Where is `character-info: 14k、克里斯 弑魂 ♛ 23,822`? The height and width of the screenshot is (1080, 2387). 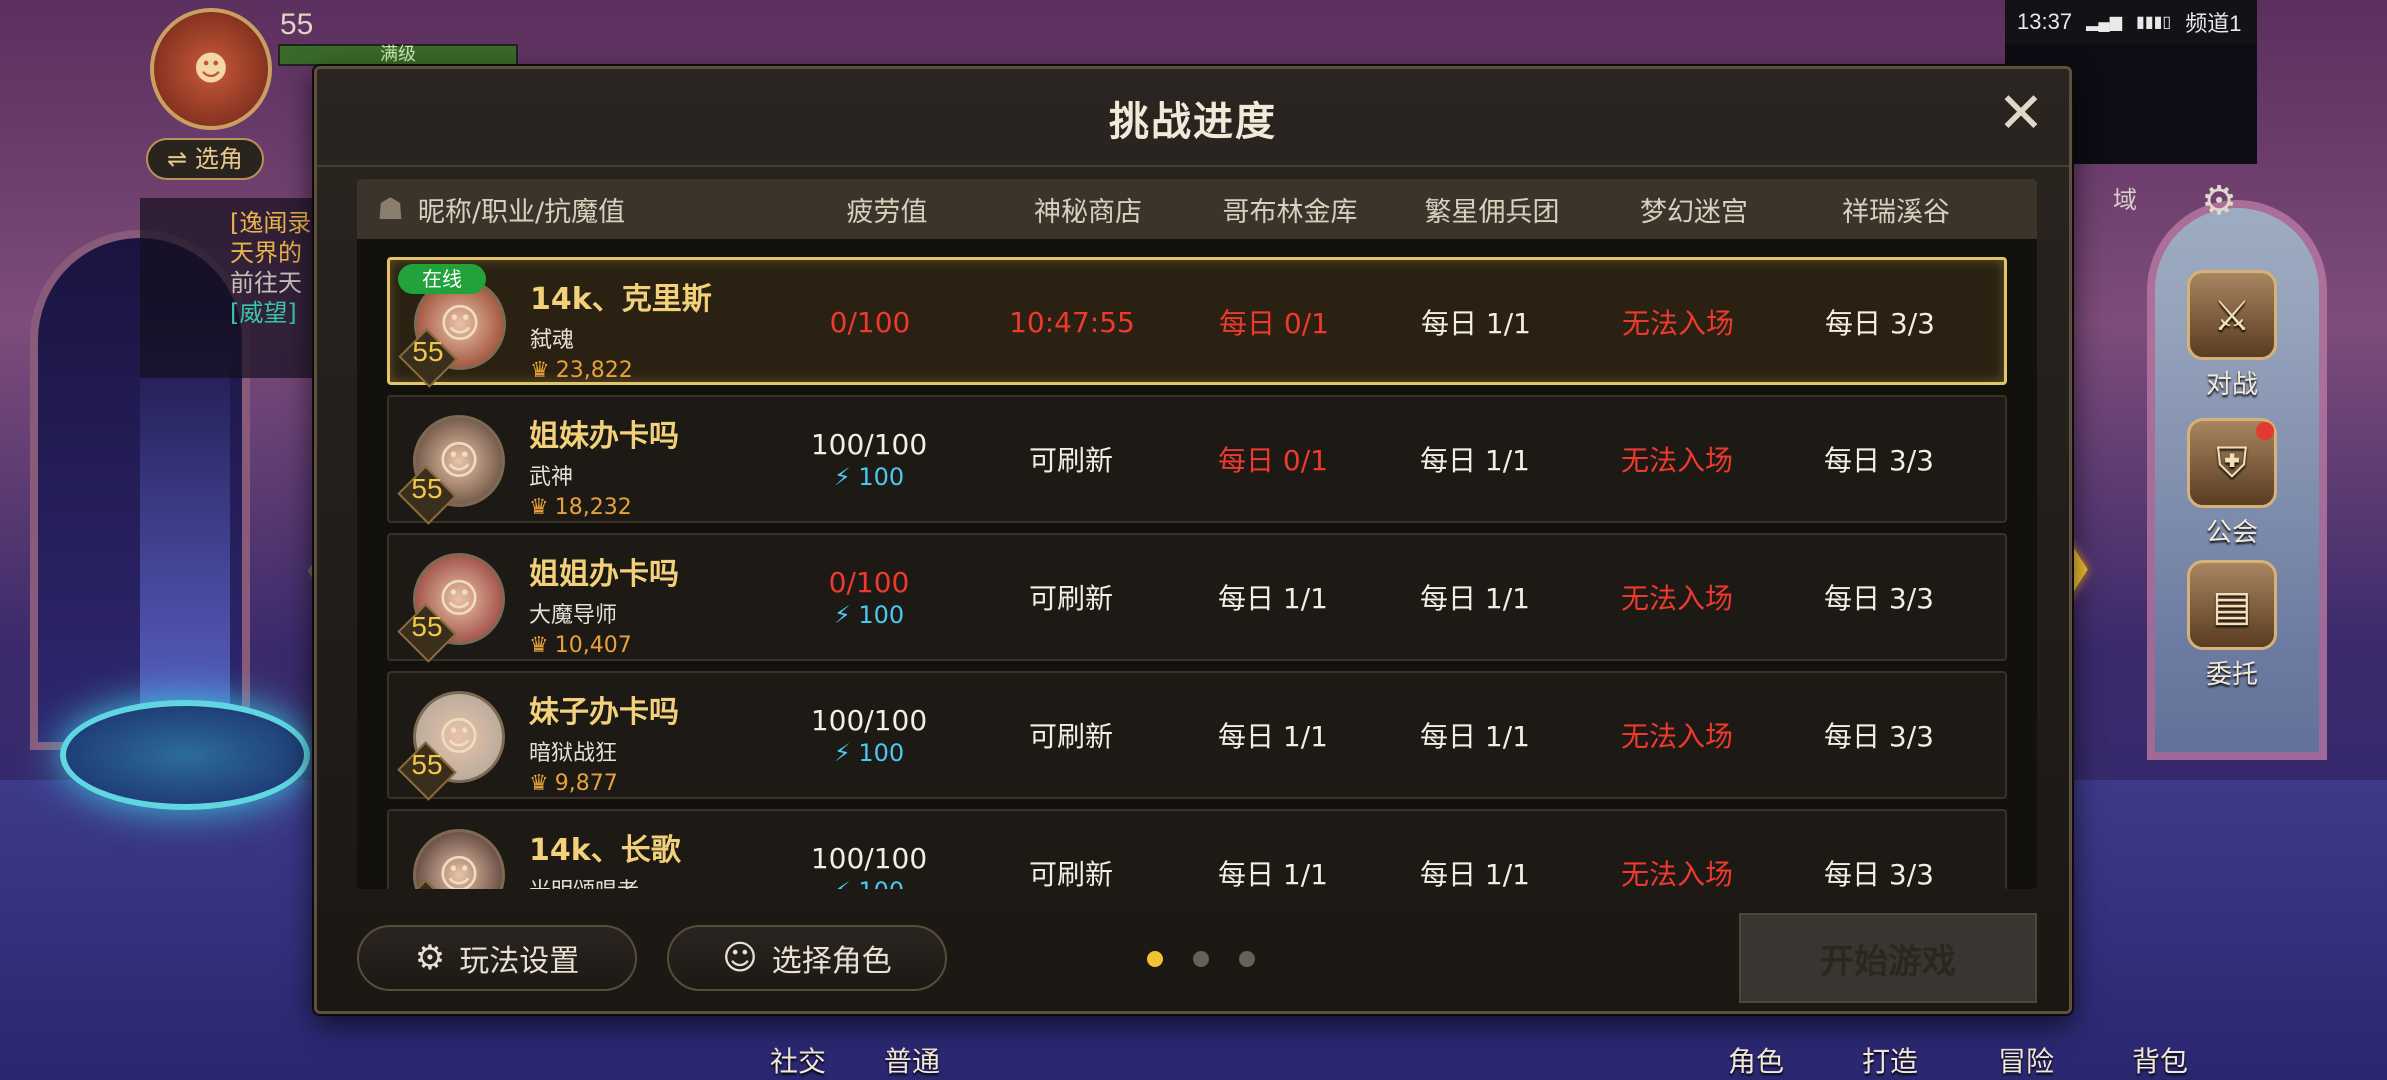 character-info: 14k、克里斯 弑魂 ♛ 23,822 is located at coordinates (621, 328).